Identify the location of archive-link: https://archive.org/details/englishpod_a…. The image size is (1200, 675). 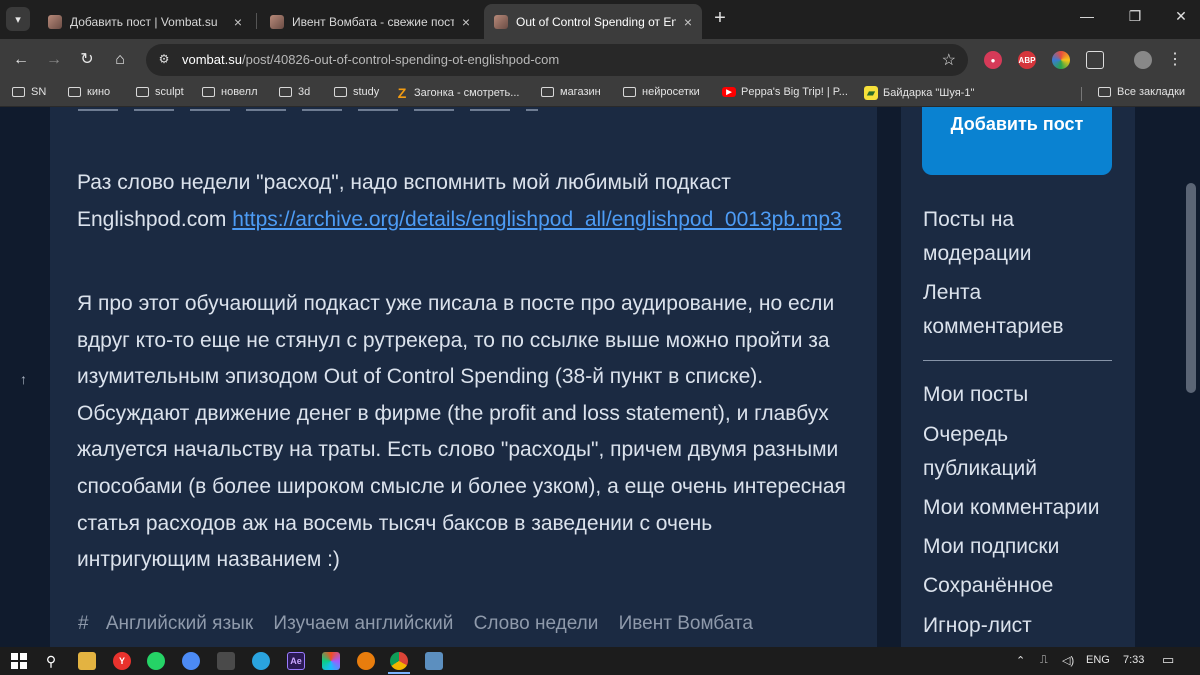
(536, 219).